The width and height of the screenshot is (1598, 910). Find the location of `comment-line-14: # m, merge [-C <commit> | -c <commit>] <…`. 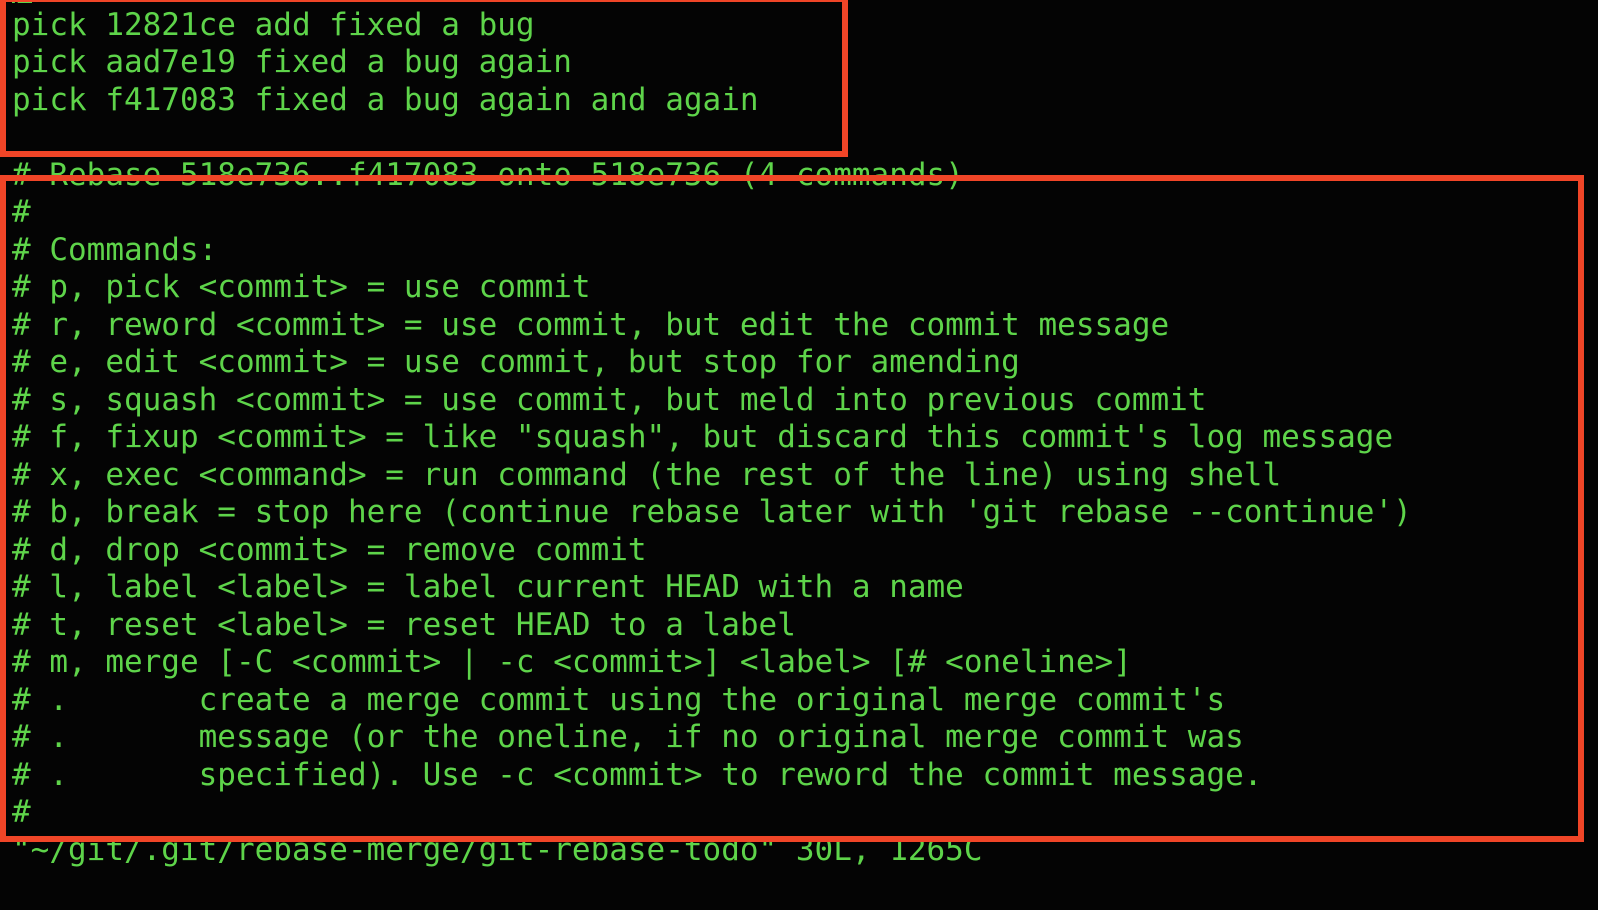

comment-line-14: # m, merge [-C <commit> | -c <commit>] <… is located at coordinates (799, 663).